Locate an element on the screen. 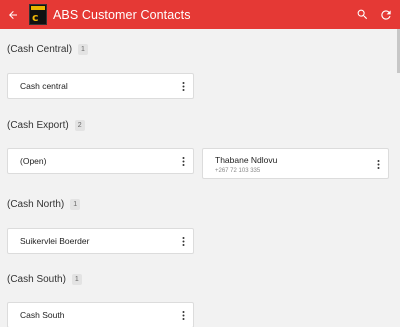  search-button is located at coordinates (362, 14).